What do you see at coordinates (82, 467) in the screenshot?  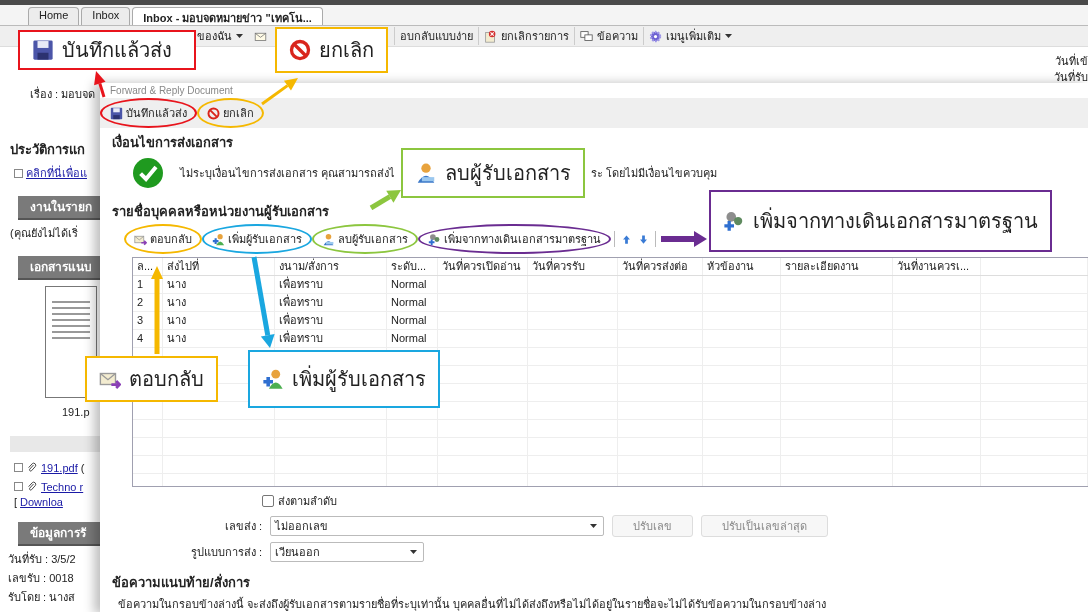 I see `file-info: (` at bounding box center [82, 467].